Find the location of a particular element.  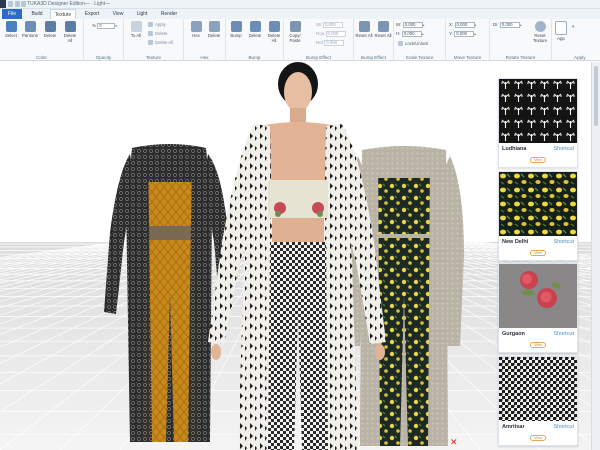

delete-all-color-button: Delete All is located at coordinates (70, 32).